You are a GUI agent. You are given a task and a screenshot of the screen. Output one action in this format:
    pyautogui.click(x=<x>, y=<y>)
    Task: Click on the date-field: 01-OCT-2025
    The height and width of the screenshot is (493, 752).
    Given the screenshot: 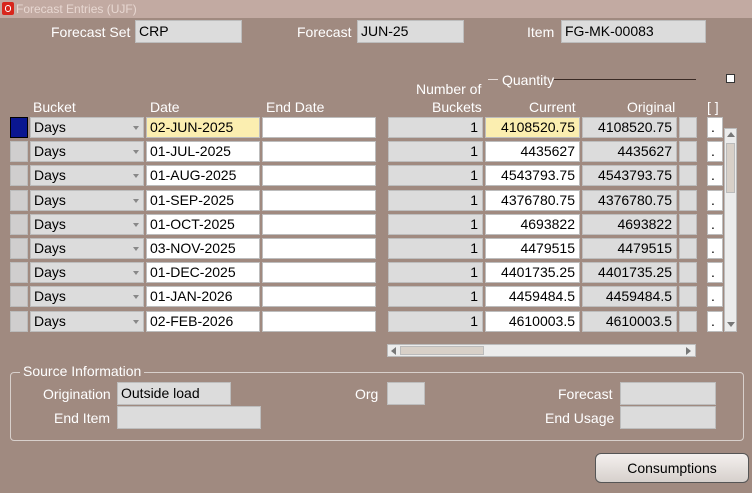 What is the action you would take?
    pyautogui.click(x=203, y=224)
    